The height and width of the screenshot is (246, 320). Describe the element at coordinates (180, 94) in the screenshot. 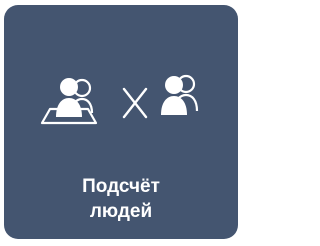

I see `people-group-icon` at that location.